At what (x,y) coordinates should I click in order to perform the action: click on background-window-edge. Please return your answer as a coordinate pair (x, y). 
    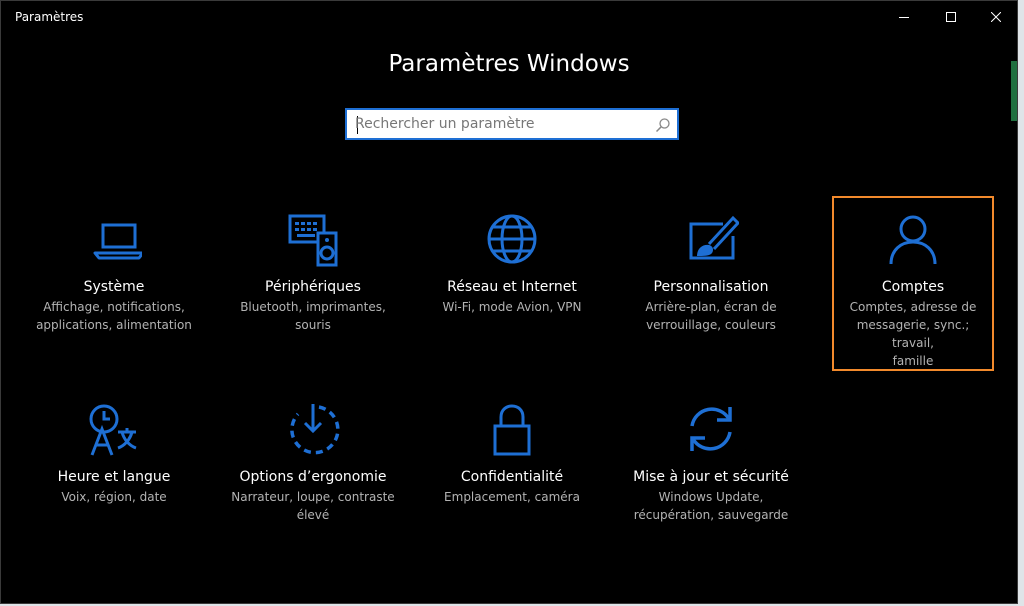
    Looking at the image, I should click on (1014, 91).